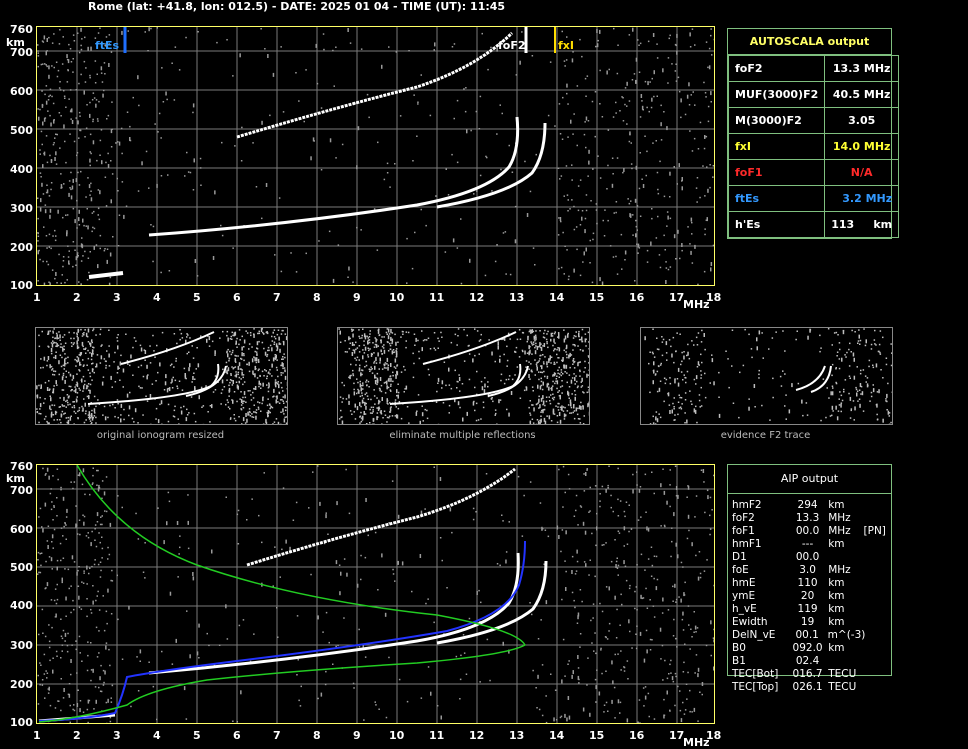  Describe the element at coordinates (463, 376) in the screenshot. I see `thumbnail-eliminate` at that location.